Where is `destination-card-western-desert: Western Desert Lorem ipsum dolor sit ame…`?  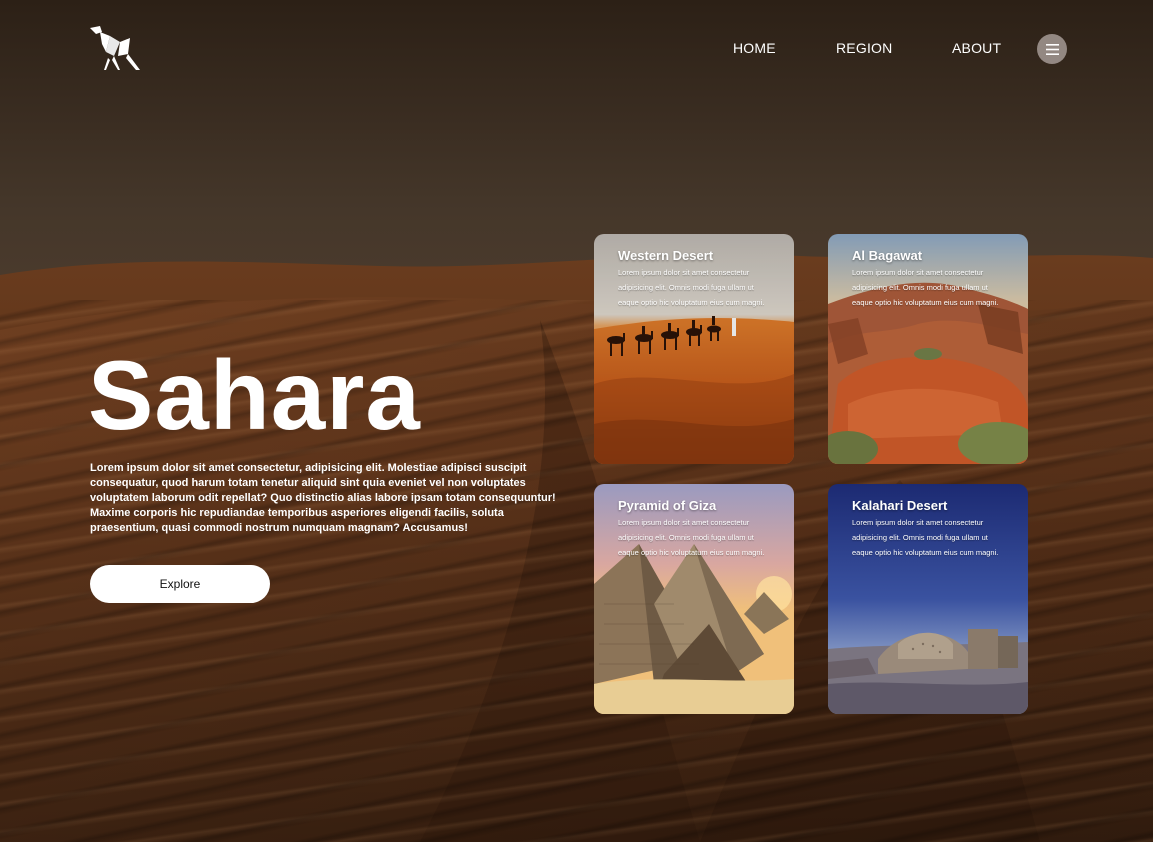
destination-card-western-desert: Western Desert Lorem ipsum dolor sit ame… is located at coordinates (694, 349).